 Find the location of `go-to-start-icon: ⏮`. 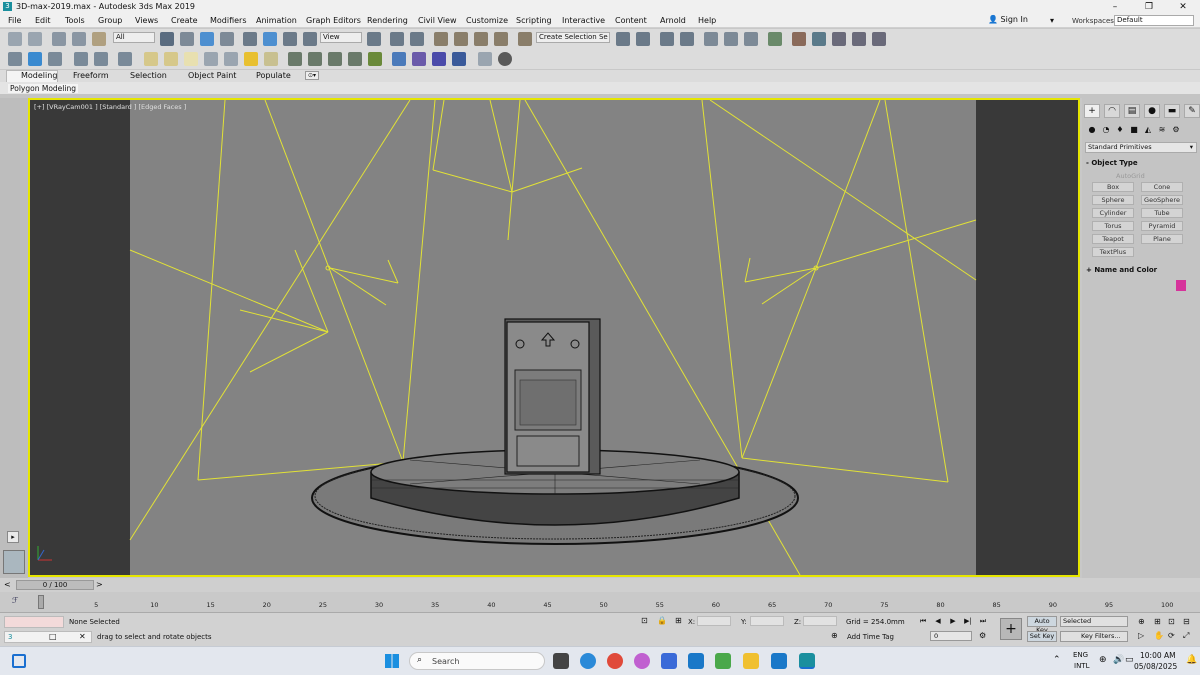

go-to-start-icon: ⏮ is located at coordinates (923, 621).